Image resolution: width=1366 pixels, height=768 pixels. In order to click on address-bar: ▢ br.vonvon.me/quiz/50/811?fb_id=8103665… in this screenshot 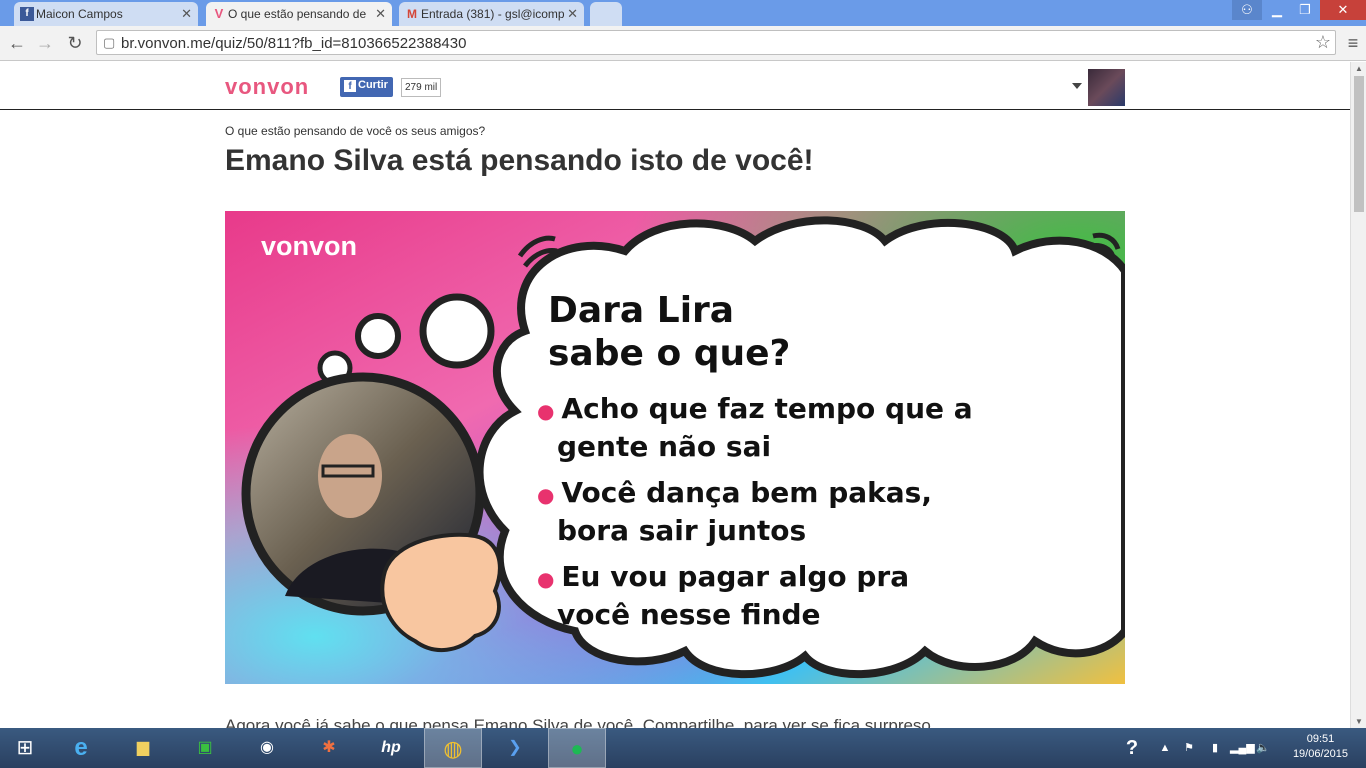, I will do `click(716, 42)`.